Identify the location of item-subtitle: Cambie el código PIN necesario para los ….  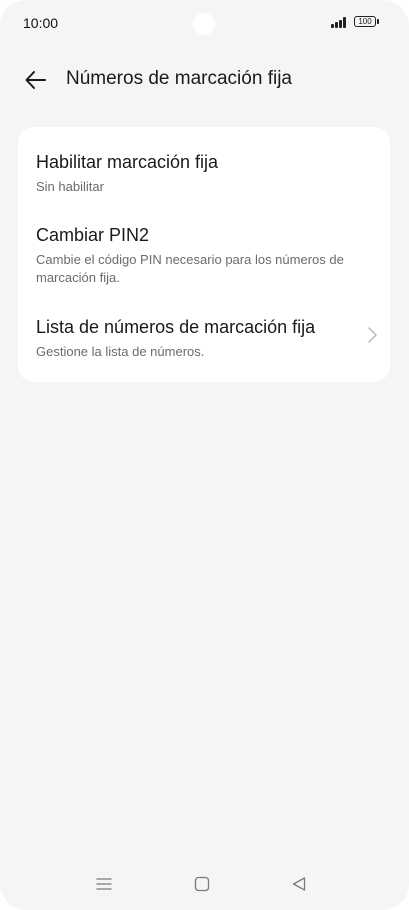
(190, 268).